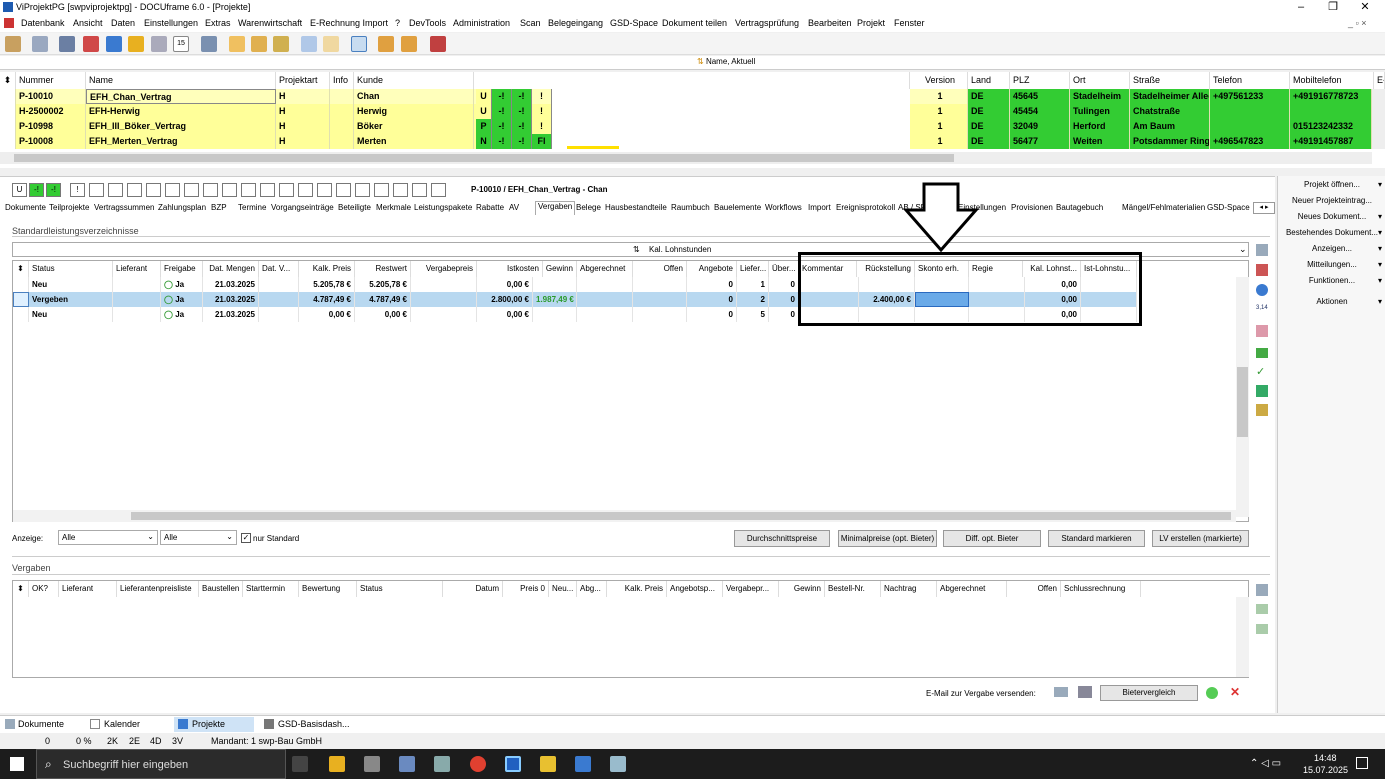 The height and width of the screenshot is (779, 1385). Describe the element at coordinates (1378, 119) in the screenshot. I see `projects-vertical-scrollbar` at that location.